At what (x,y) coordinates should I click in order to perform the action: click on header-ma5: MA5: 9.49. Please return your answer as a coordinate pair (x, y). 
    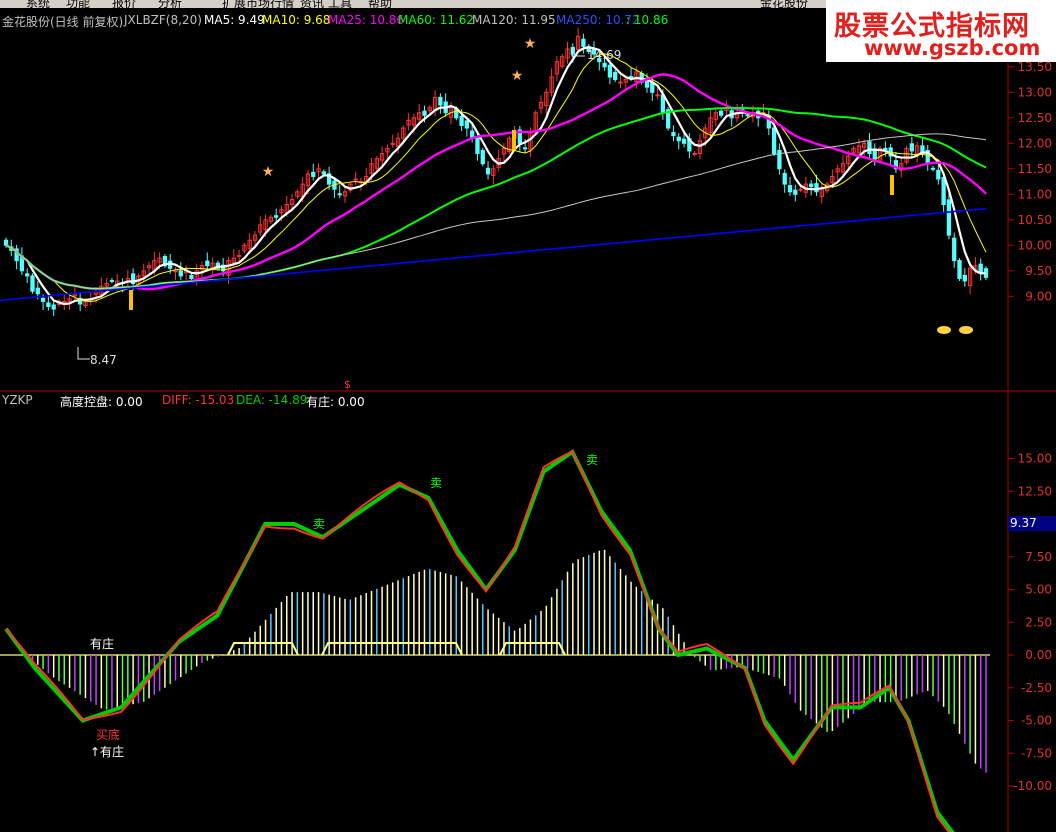
    Looking at the image, I should click on (234, 20).